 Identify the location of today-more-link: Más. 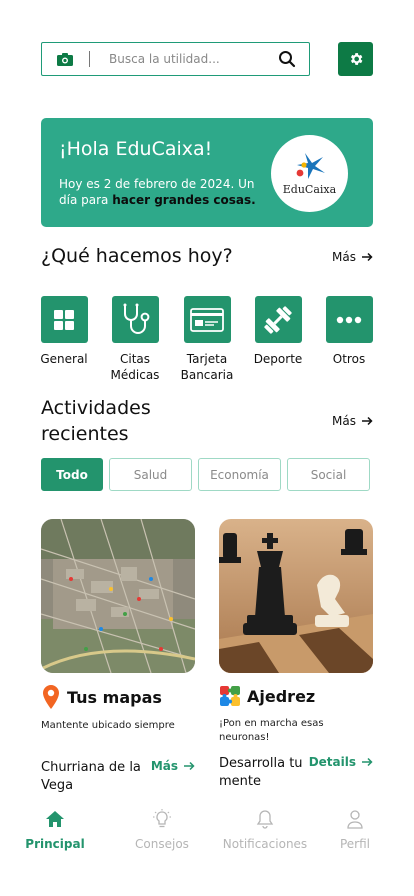
(352, 257).